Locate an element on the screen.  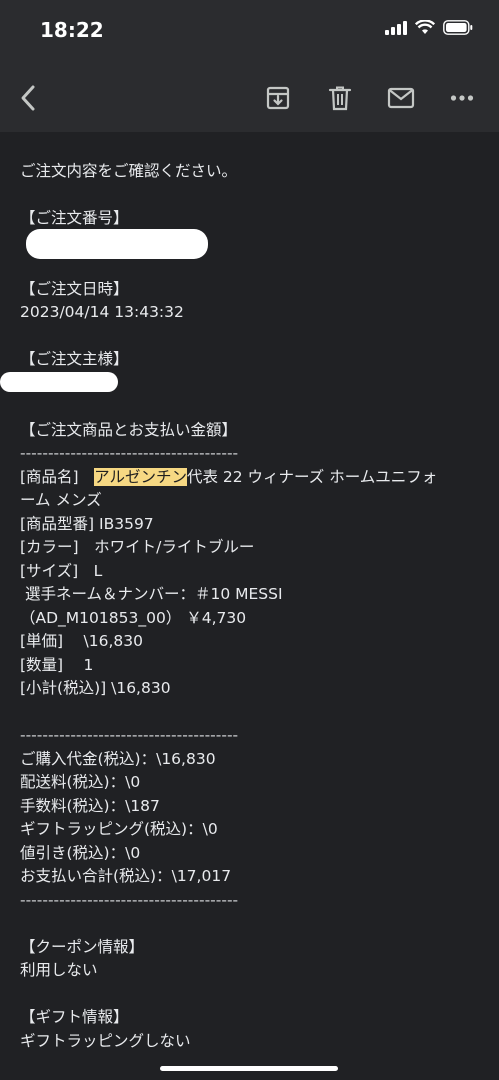
redacted-customer-name is located at coordinates (59, 382).